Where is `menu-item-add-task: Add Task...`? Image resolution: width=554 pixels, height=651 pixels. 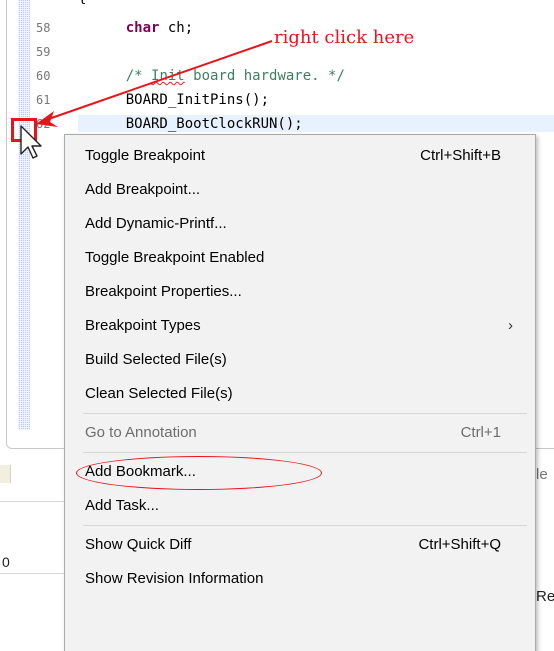
menu-item-add-task: Add Task... is located at coordinates (300, 506).